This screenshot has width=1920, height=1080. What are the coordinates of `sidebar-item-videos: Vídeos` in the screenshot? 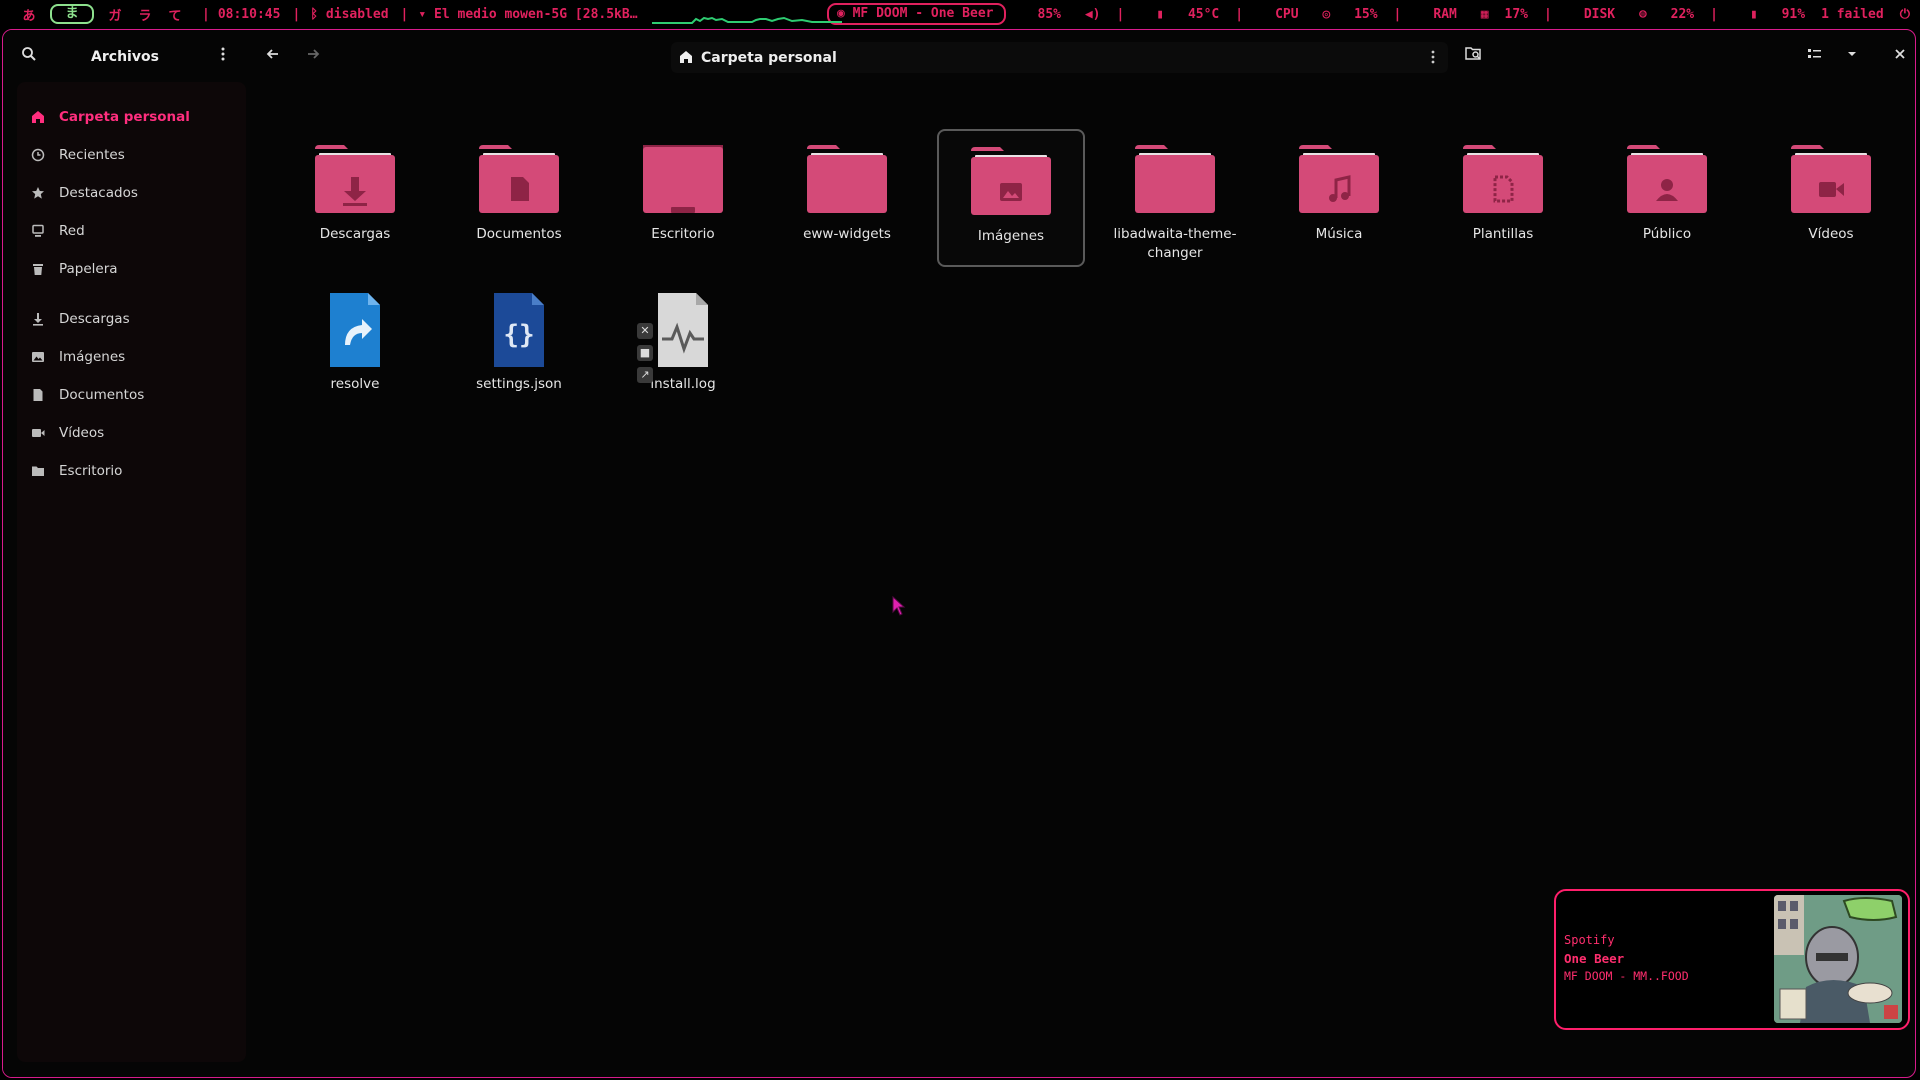 It's located at (131, 433).